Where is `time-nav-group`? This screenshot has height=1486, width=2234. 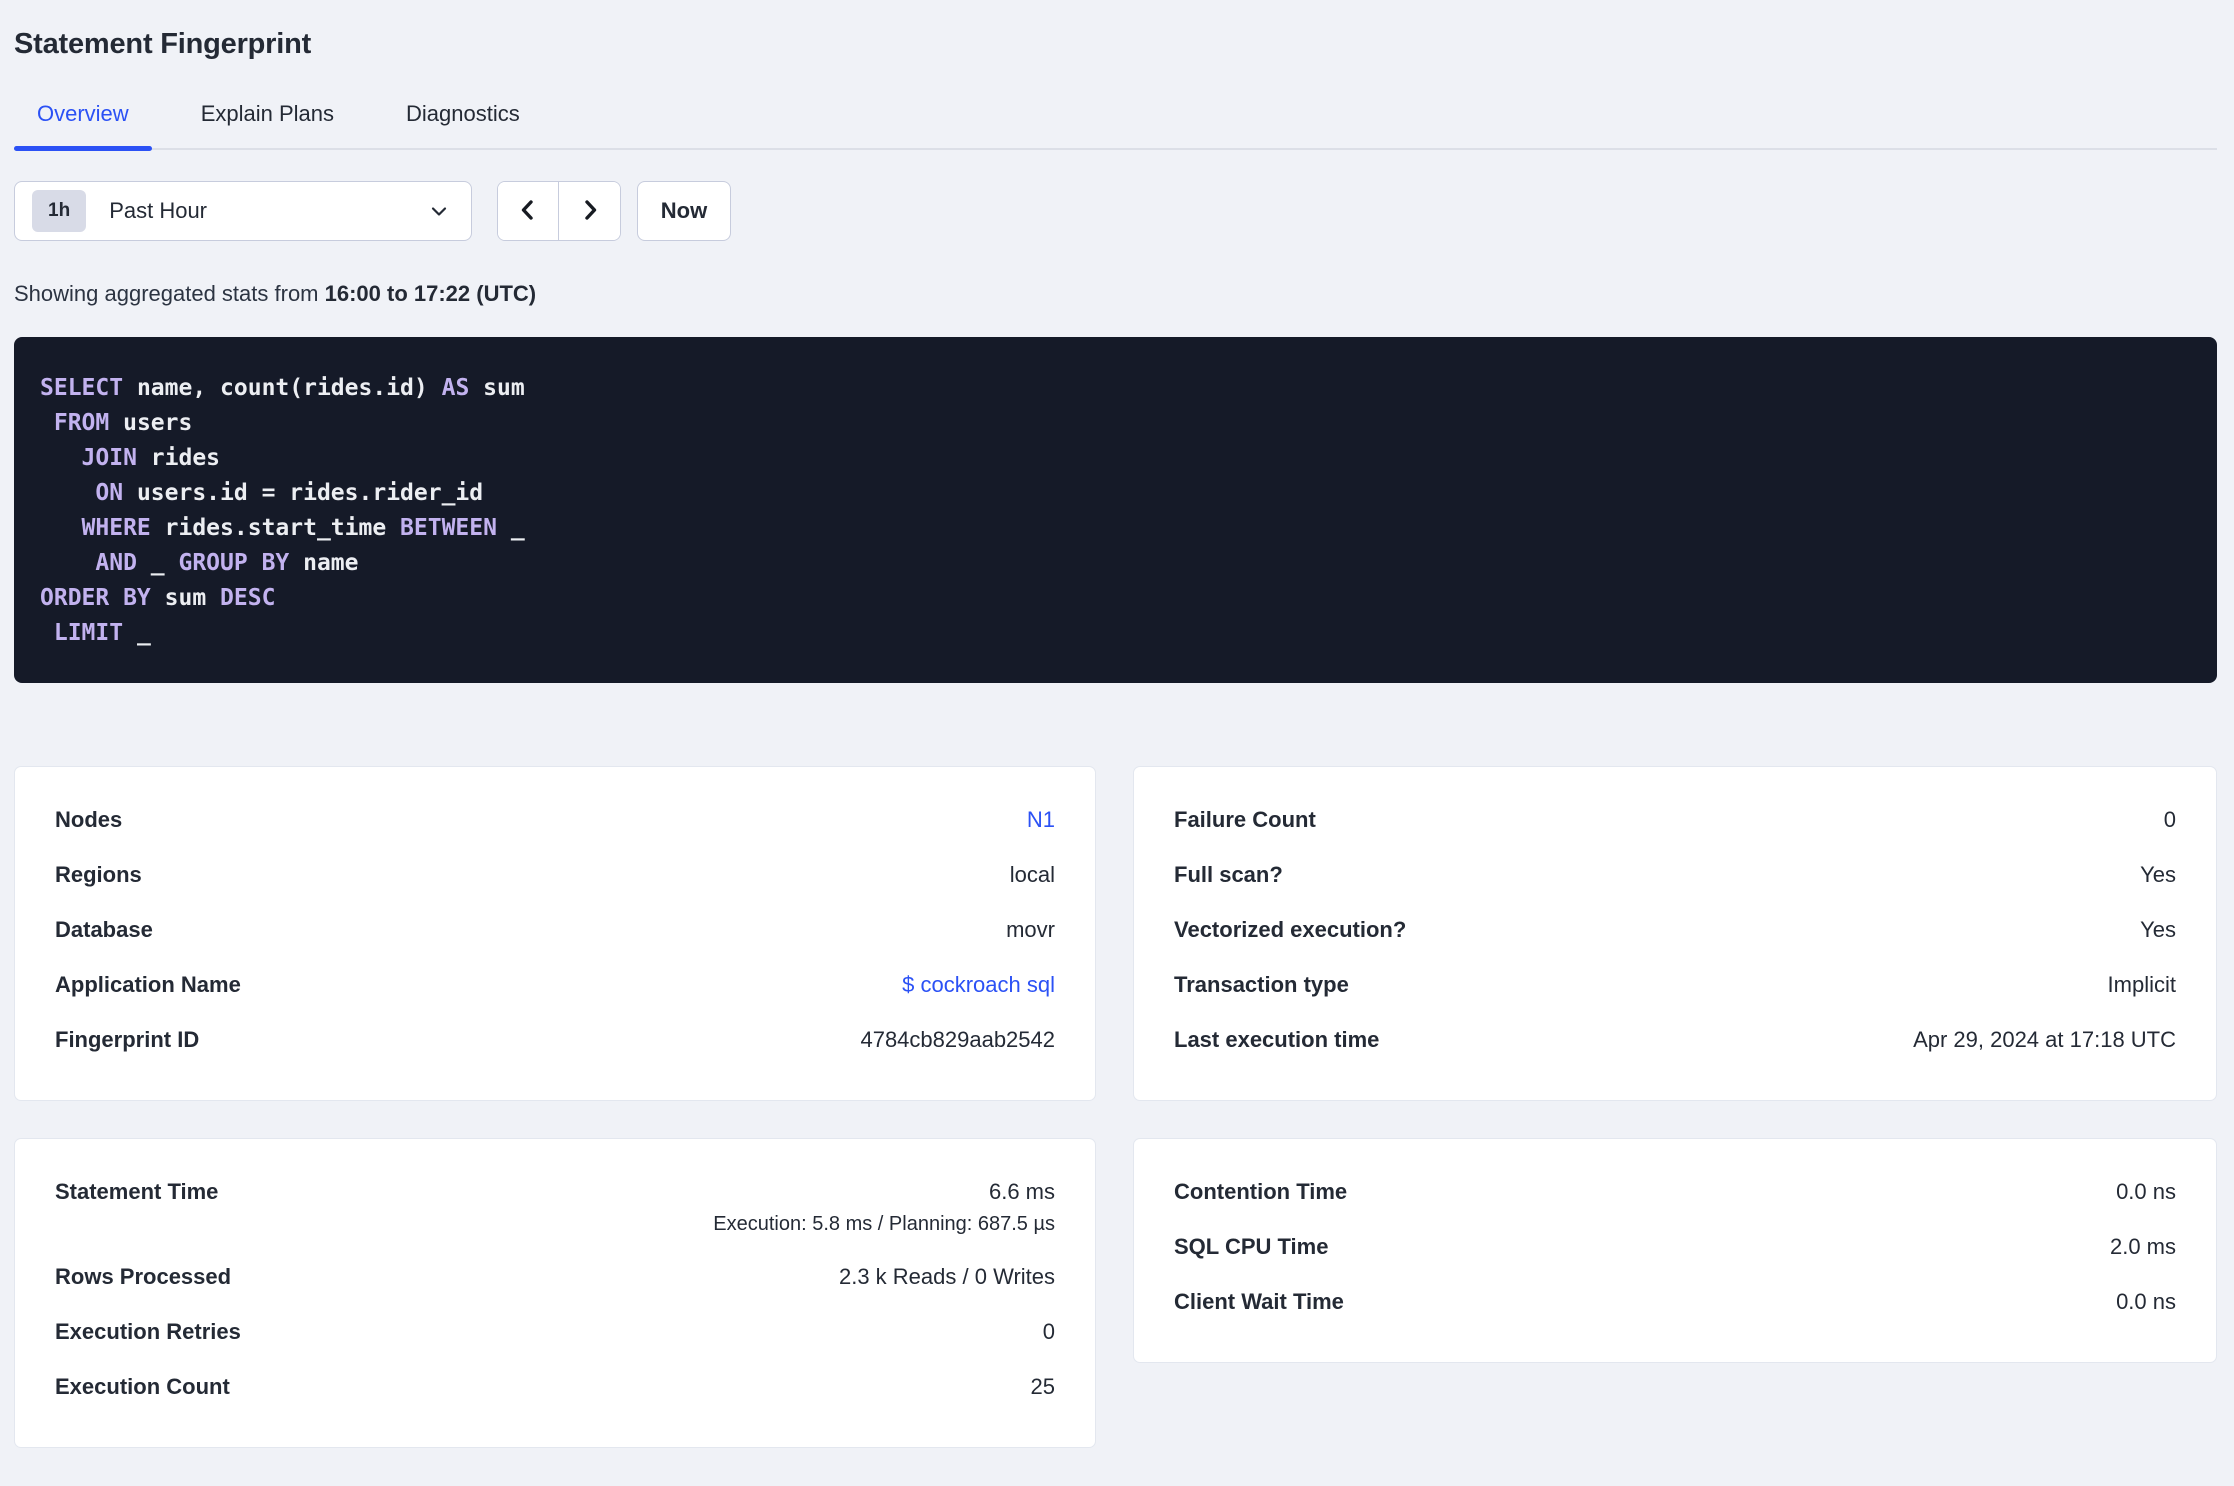
time-nav-group is located at coordinates (559, 211).